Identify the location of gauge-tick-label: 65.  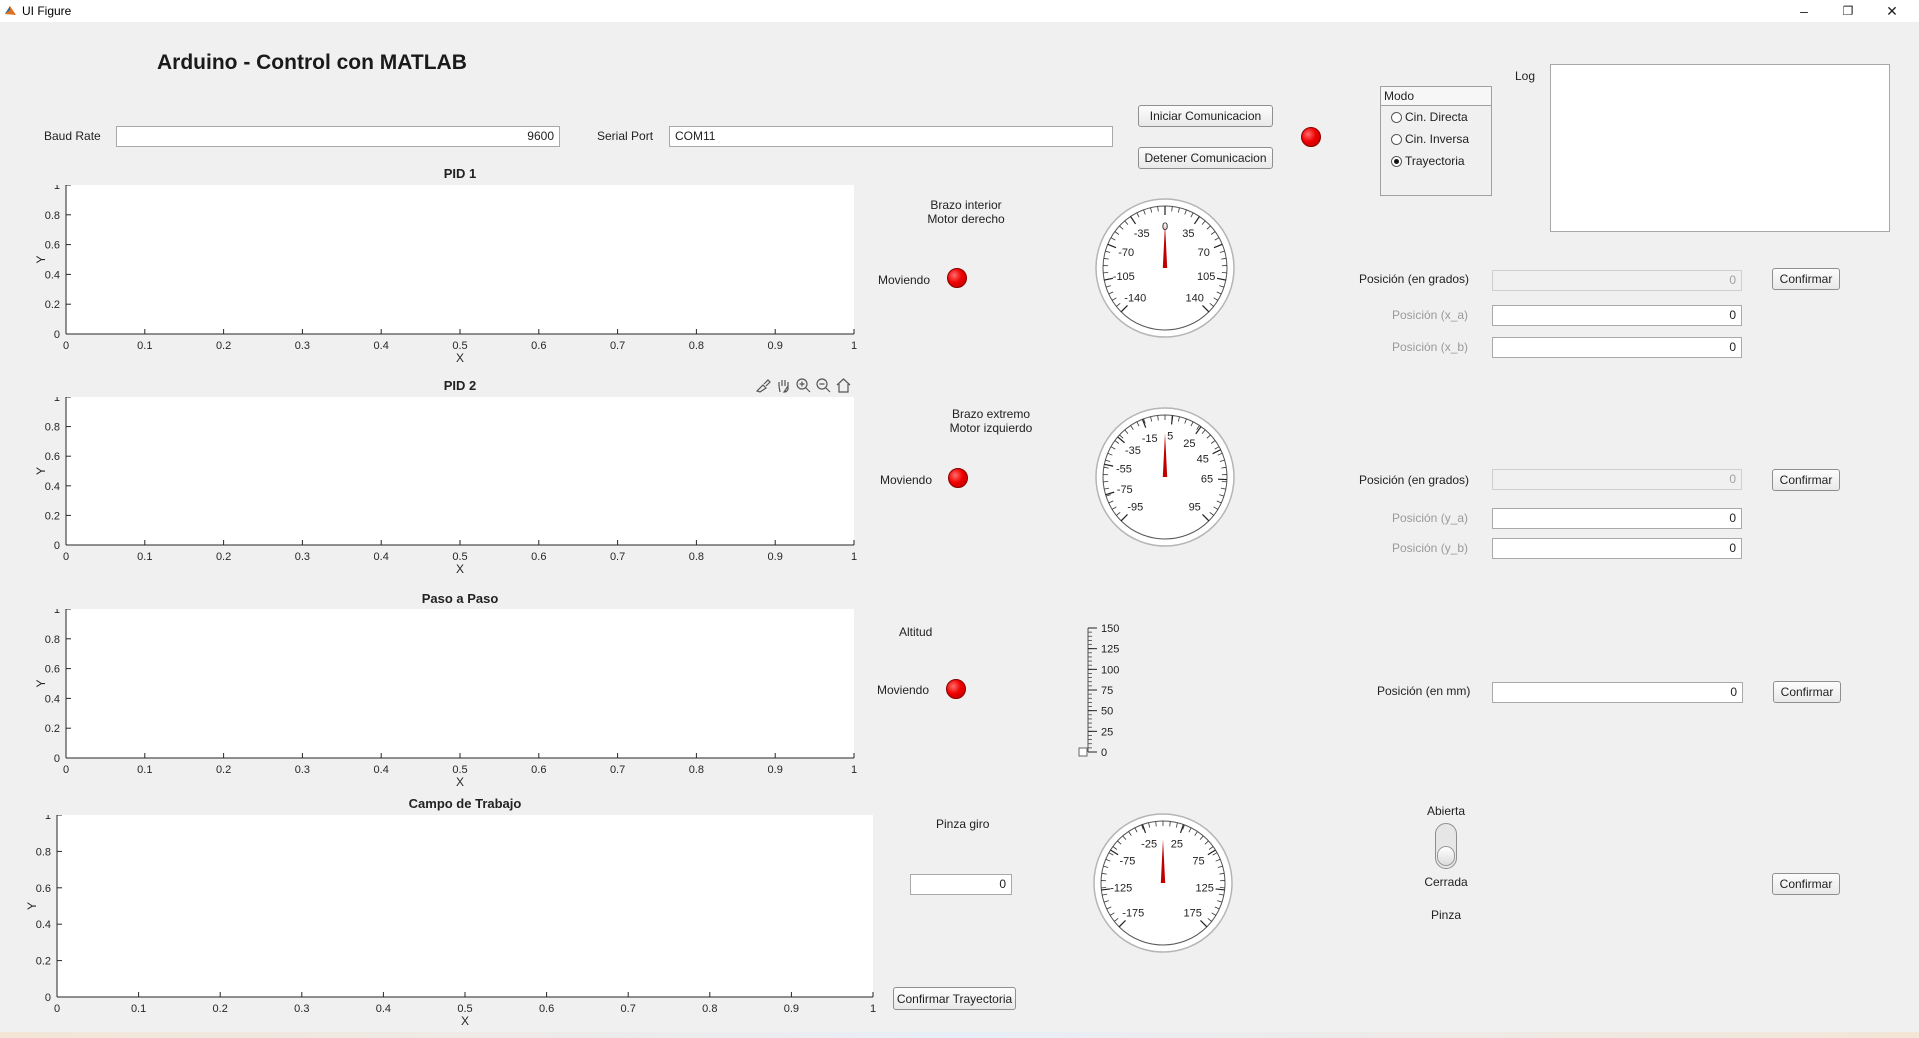
(1207, 480).